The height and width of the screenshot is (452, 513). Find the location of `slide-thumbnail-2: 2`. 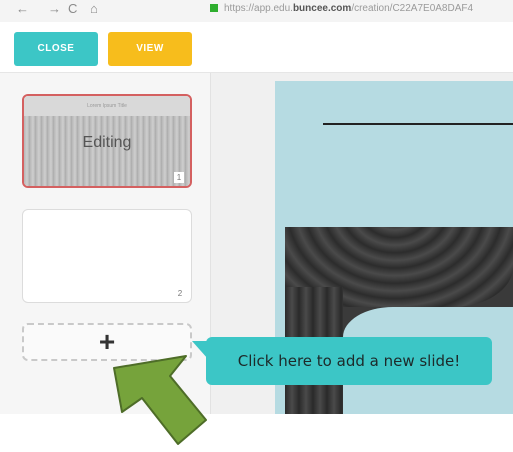

slide-thumbnail-2: 2 is located at coordinates (107, 256).